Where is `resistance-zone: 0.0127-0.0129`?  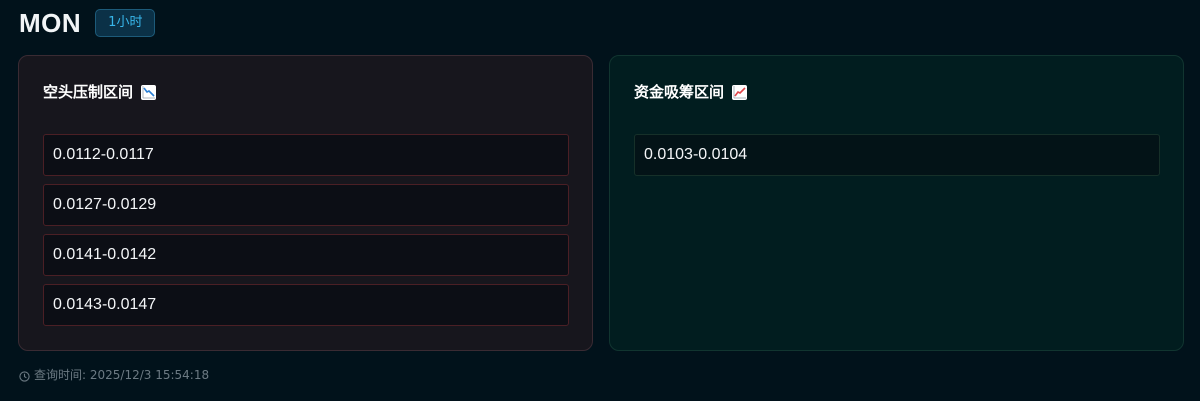
resistance-zone: 0.0127-0.0129 is located at coordinates (306, 205).